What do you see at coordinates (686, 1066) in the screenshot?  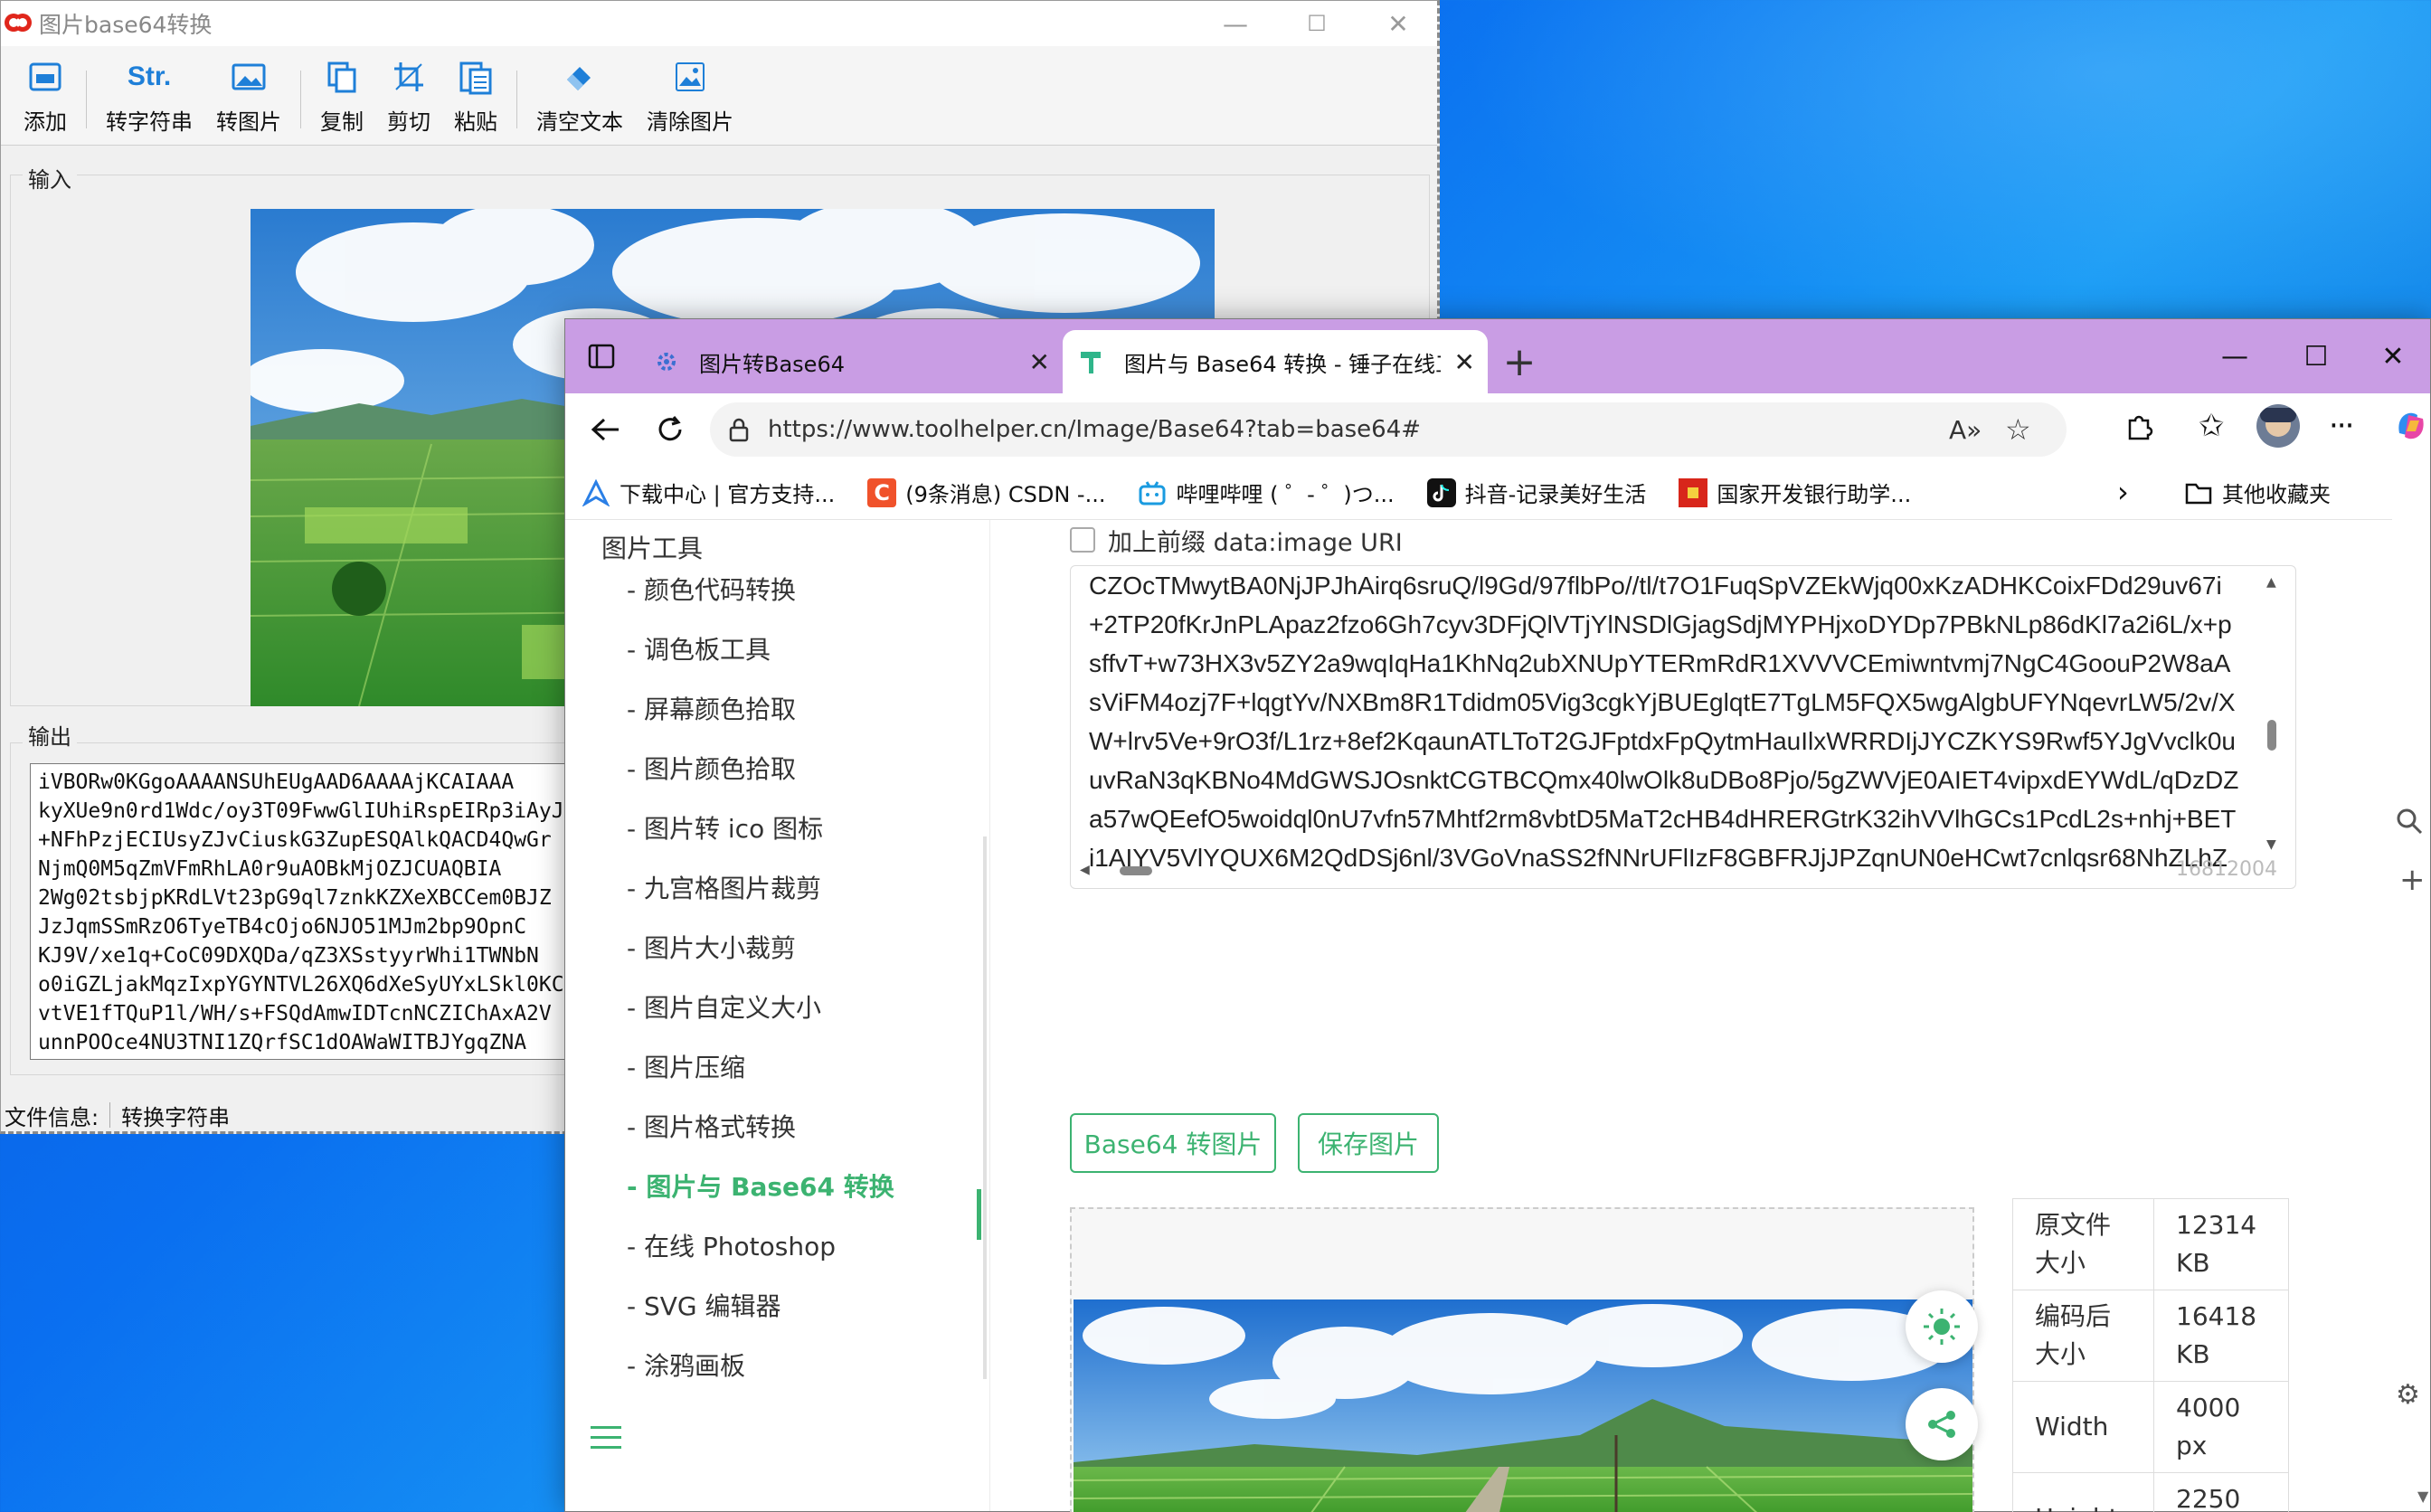 I see `sidebar-item: - 图片压缩` at bounding box center [686, 1066].